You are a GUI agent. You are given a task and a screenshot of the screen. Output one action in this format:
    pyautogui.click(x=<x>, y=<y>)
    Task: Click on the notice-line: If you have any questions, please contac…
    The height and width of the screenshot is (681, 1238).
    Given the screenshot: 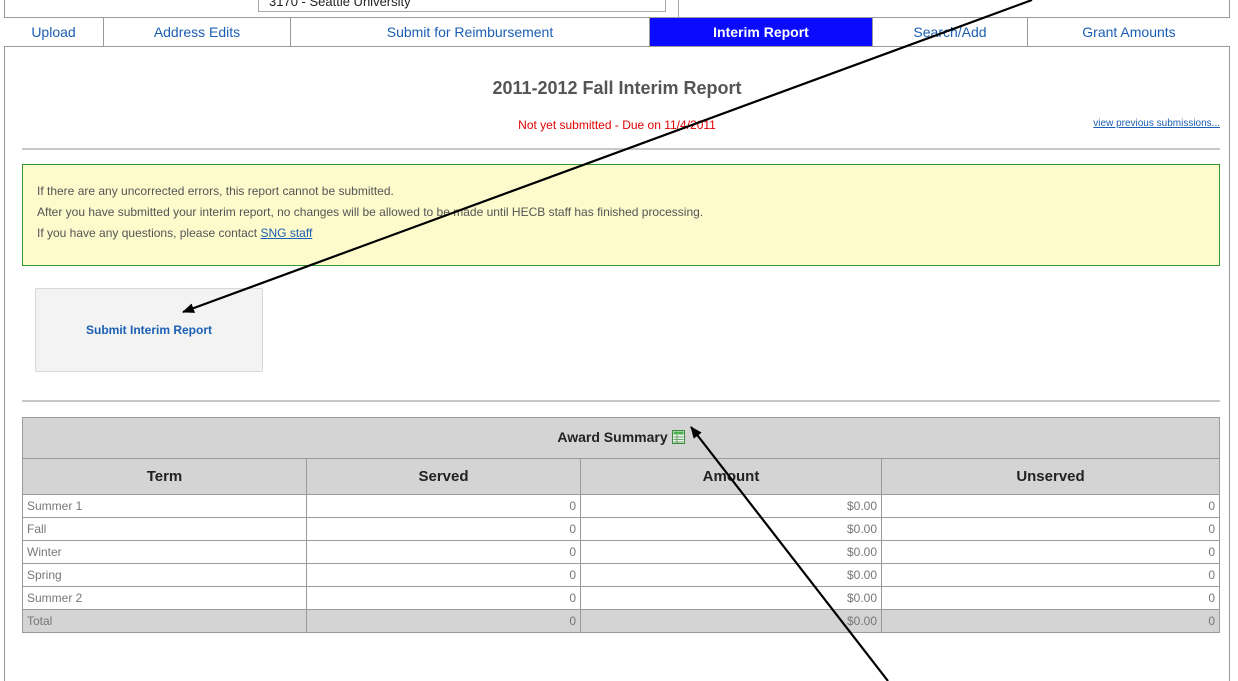 What is the action you would take?
    pyautogui.click(x=628, y=233)
    